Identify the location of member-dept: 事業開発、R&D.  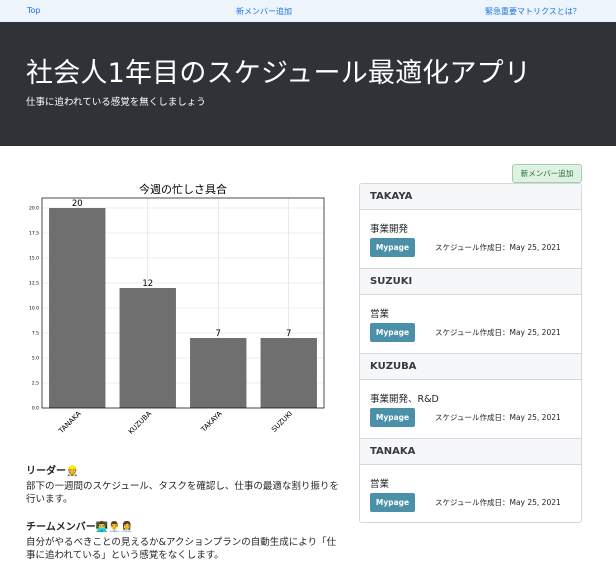
(404, 399).